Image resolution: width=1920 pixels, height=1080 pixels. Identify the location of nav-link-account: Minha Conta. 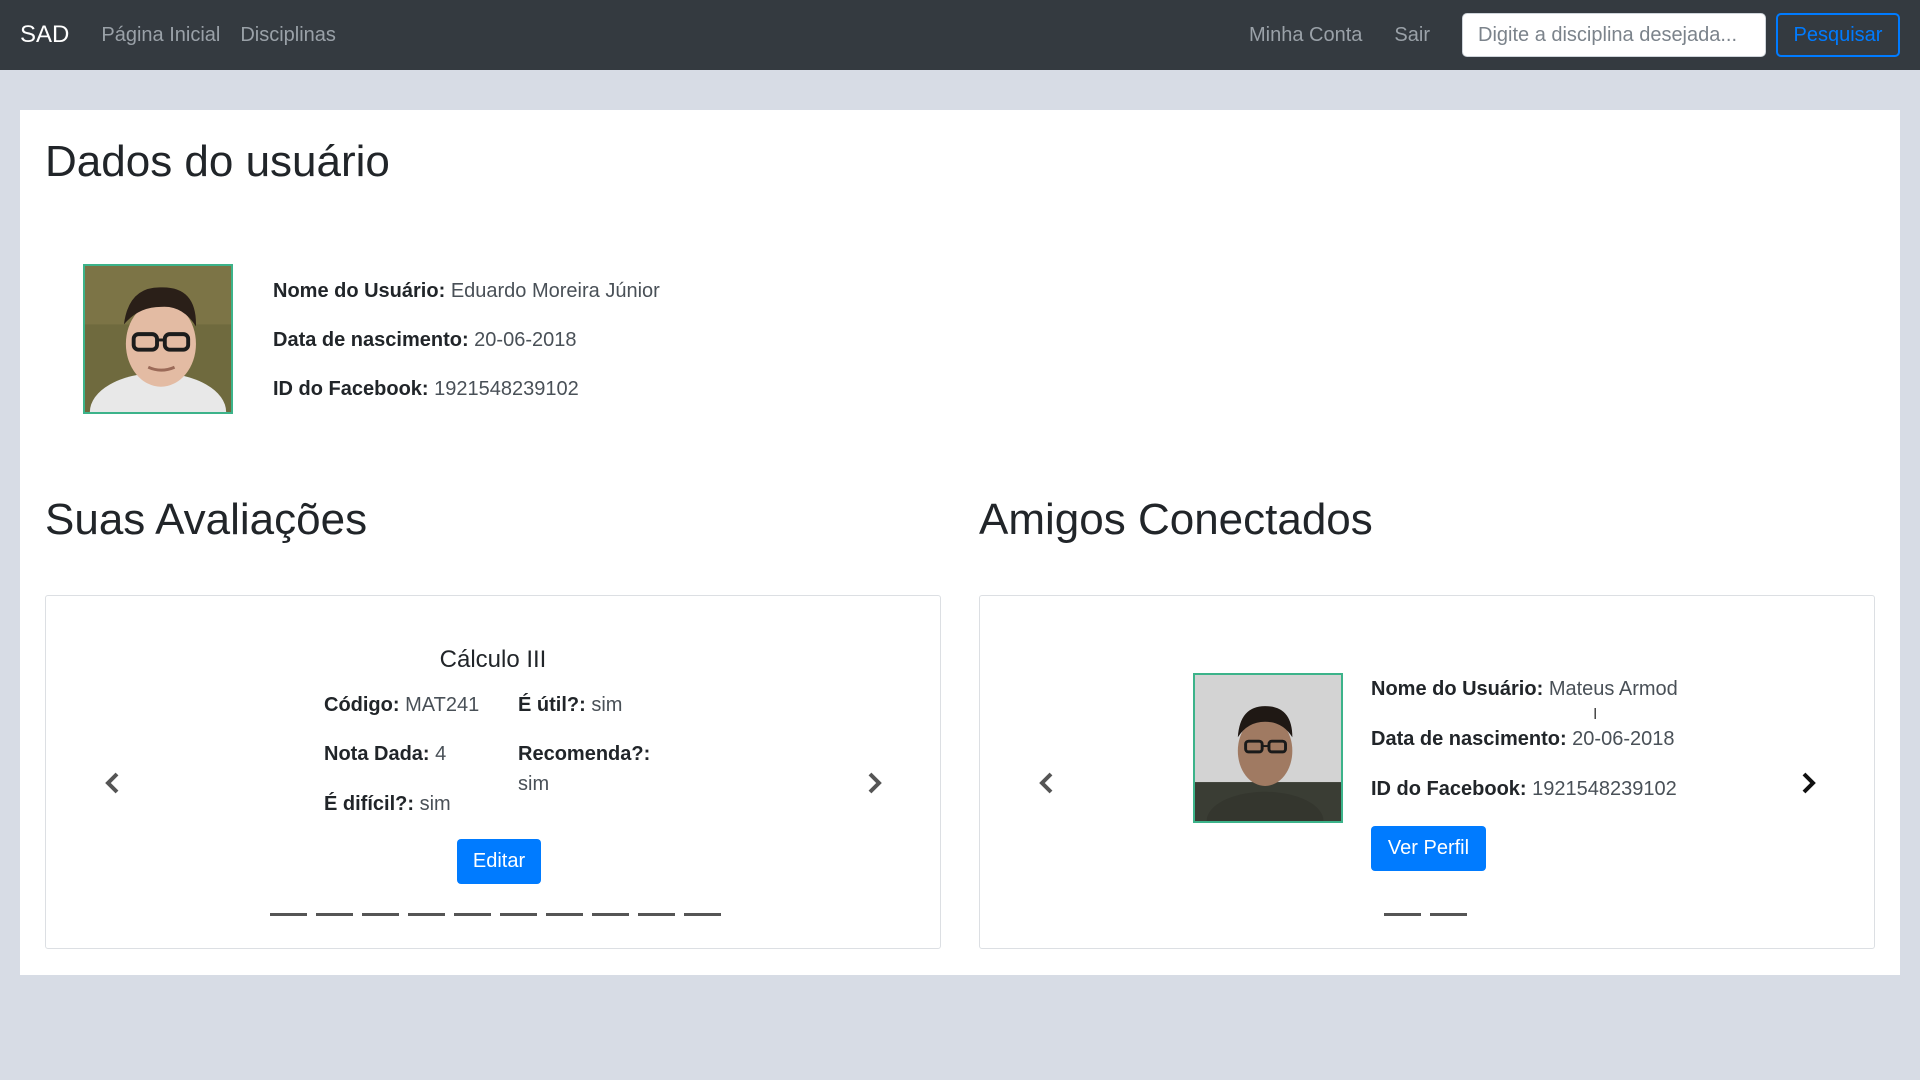
(1305, 35).